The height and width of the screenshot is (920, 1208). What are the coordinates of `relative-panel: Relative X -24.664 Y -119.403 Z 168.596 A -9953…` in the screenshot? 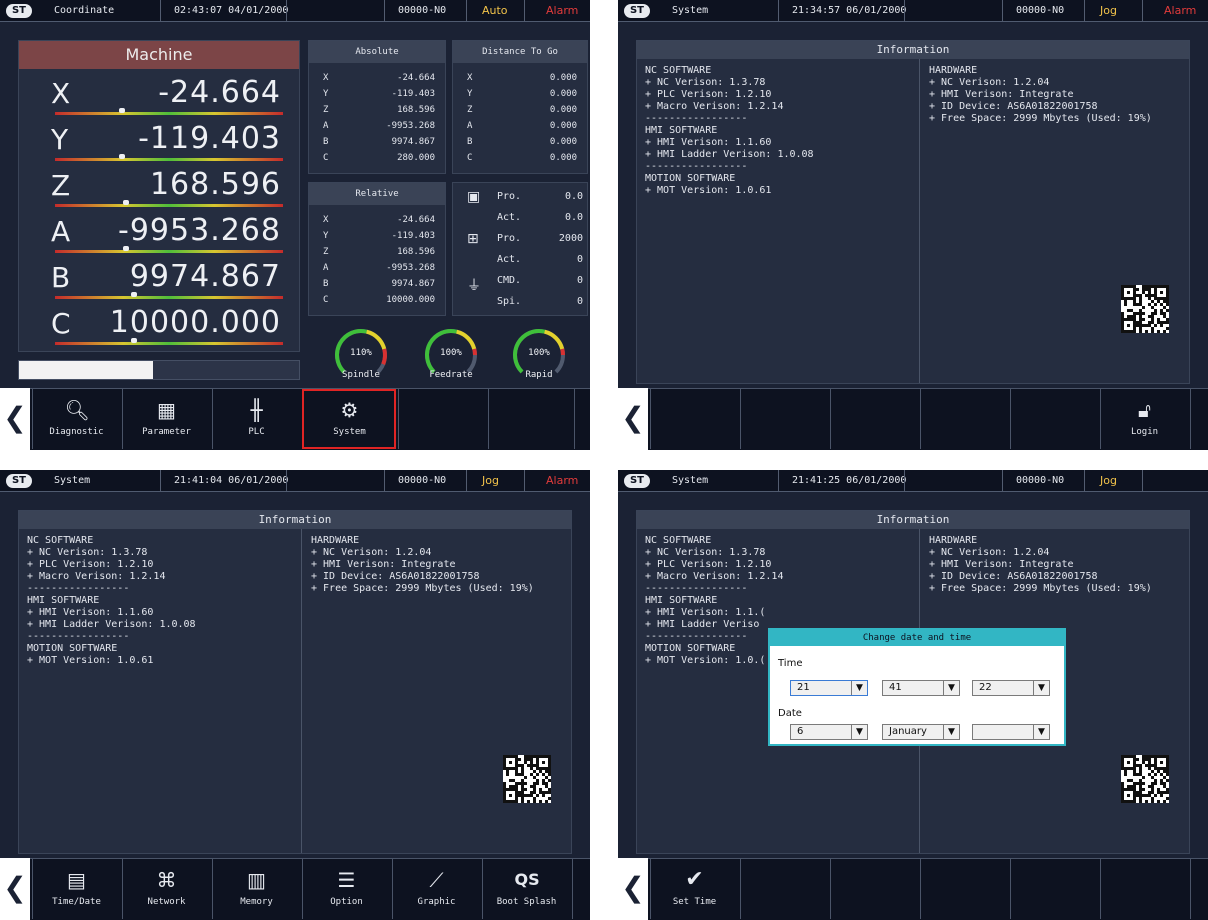 It's located at (377, 249).